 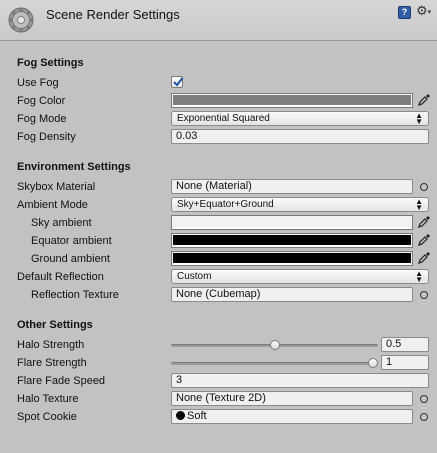 I want to click on texture-thumbnail-icon, so click(x=180, y=415).